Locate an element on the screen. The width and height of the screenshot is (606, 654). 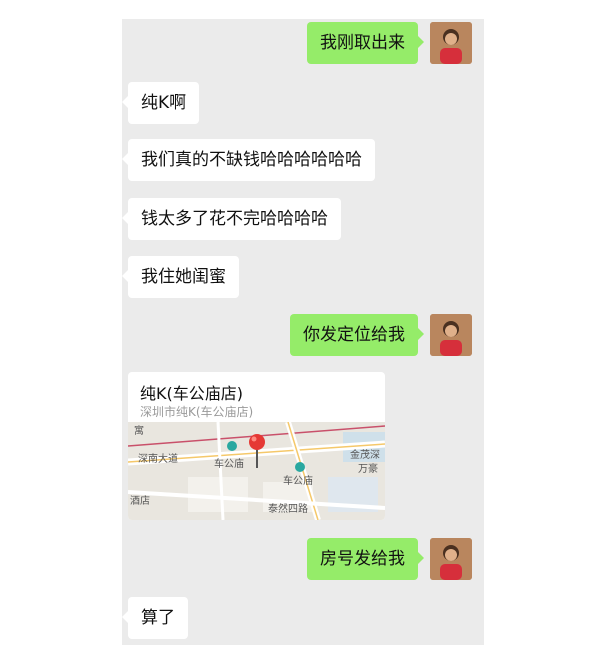
svg-text: 深南大道 is located at coordinates (158, 458).